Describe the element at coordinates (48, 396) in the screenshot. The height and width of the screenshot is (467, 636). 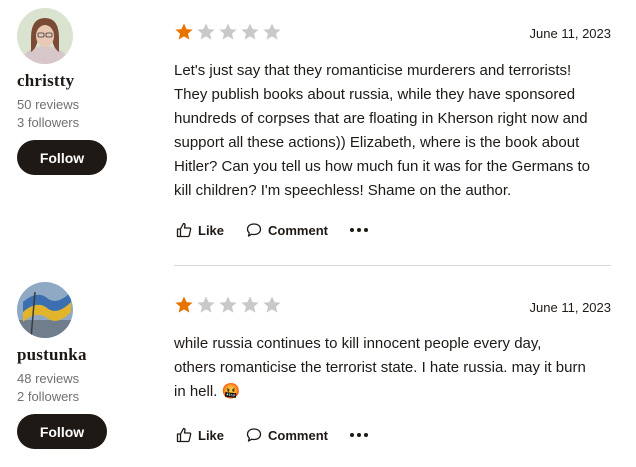
I see `followers-count: 2 followers` at that location.